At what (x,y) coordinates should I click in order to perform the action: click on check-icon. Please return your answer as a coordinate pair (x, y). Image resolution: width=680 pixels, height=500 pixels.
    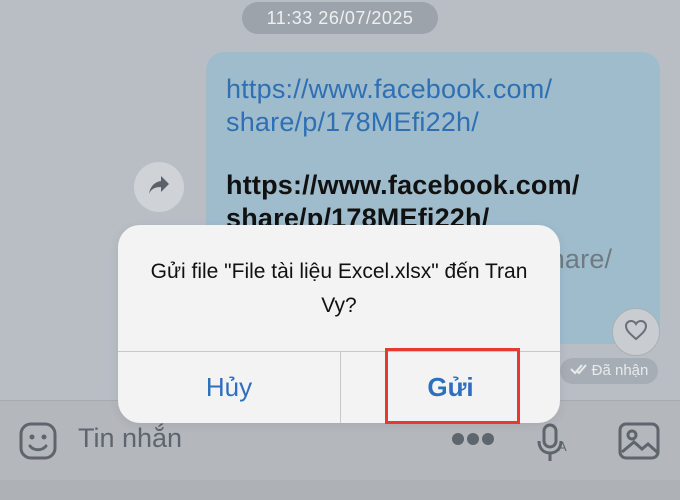
    Looking at the image, I should click on (578, 371).